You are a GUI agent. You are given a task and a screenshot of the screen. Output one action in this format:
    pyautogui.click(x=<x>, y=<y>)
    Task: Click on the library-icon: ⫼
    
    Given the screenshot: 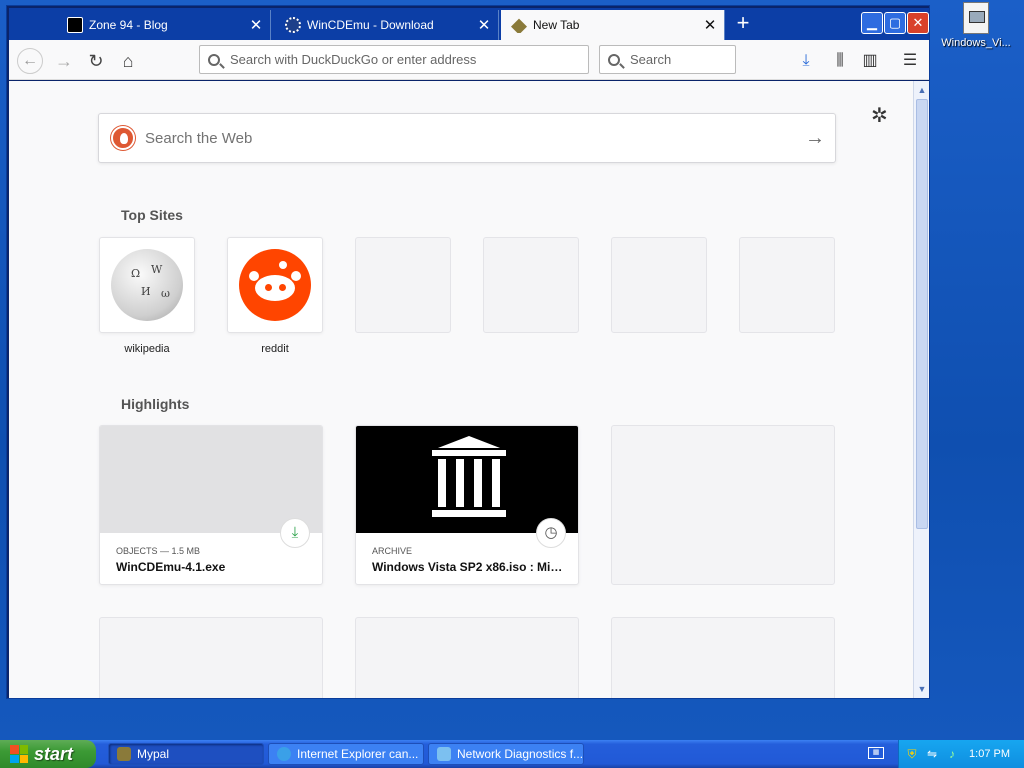 What is the action you would take?
    pyautogui.click(x=840, y=61)
    